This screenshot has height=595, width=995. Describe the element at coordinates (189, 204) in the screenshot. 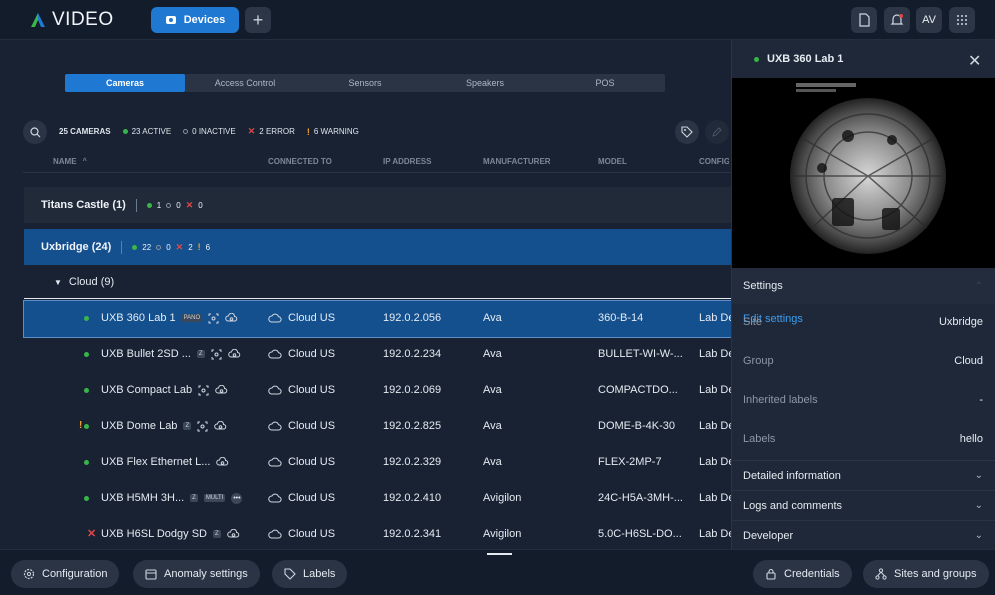

I see `error-icon: ✕` at that location.